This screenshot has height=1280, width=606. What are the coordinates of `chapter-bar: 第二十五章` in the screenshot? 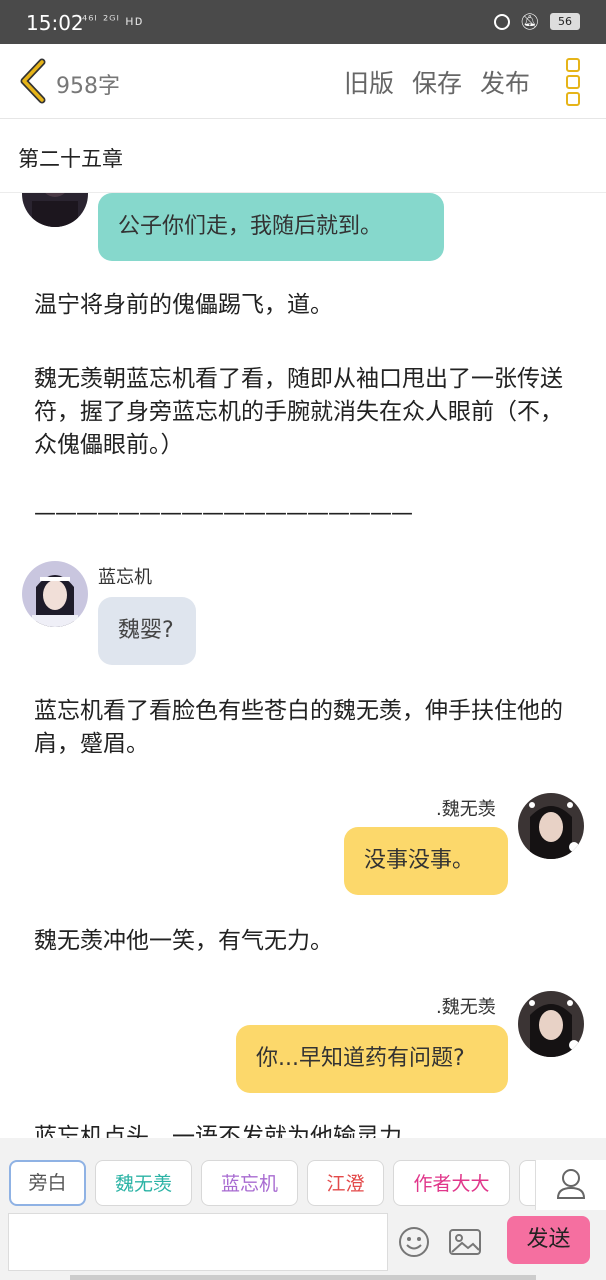 It's located at (303, 156).